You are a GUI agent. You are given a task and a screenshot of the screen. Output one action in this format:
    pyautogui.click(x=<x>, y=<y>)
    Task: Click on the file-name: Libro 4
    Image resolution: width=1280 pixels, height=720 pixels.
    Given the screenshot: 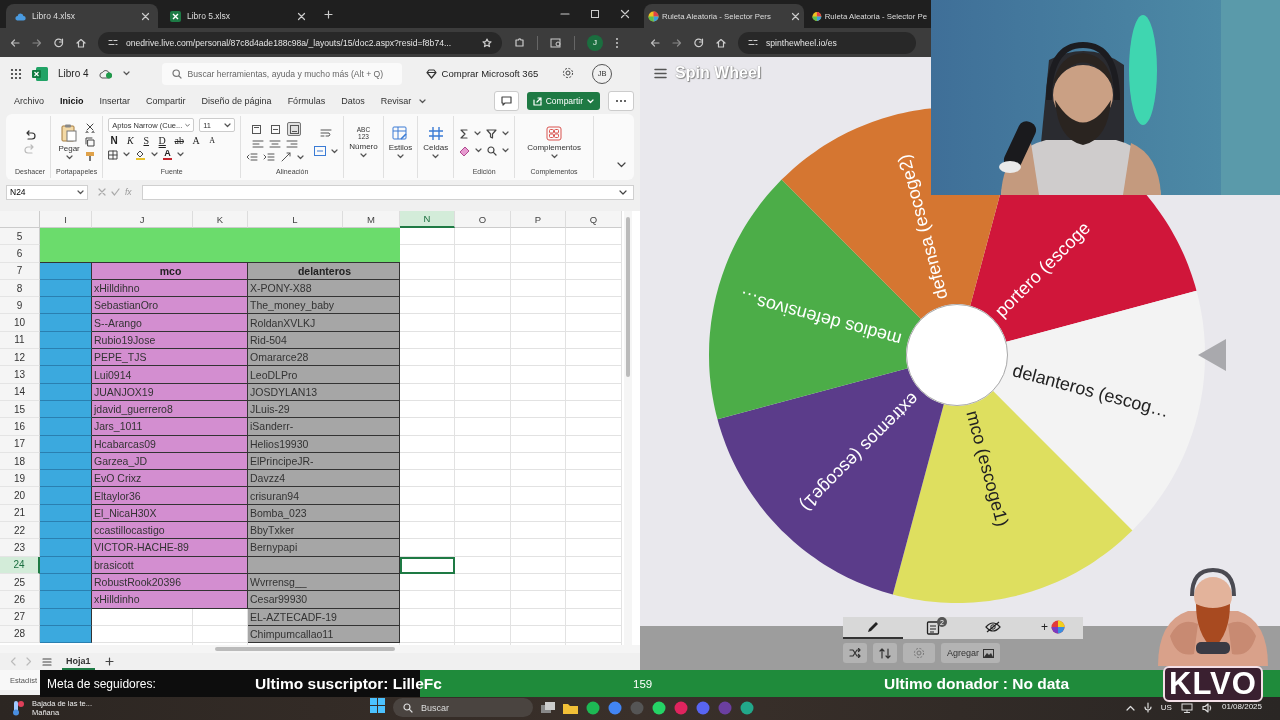 What is the action you would take?
    pyautogui.click(x=73, y=73)
    